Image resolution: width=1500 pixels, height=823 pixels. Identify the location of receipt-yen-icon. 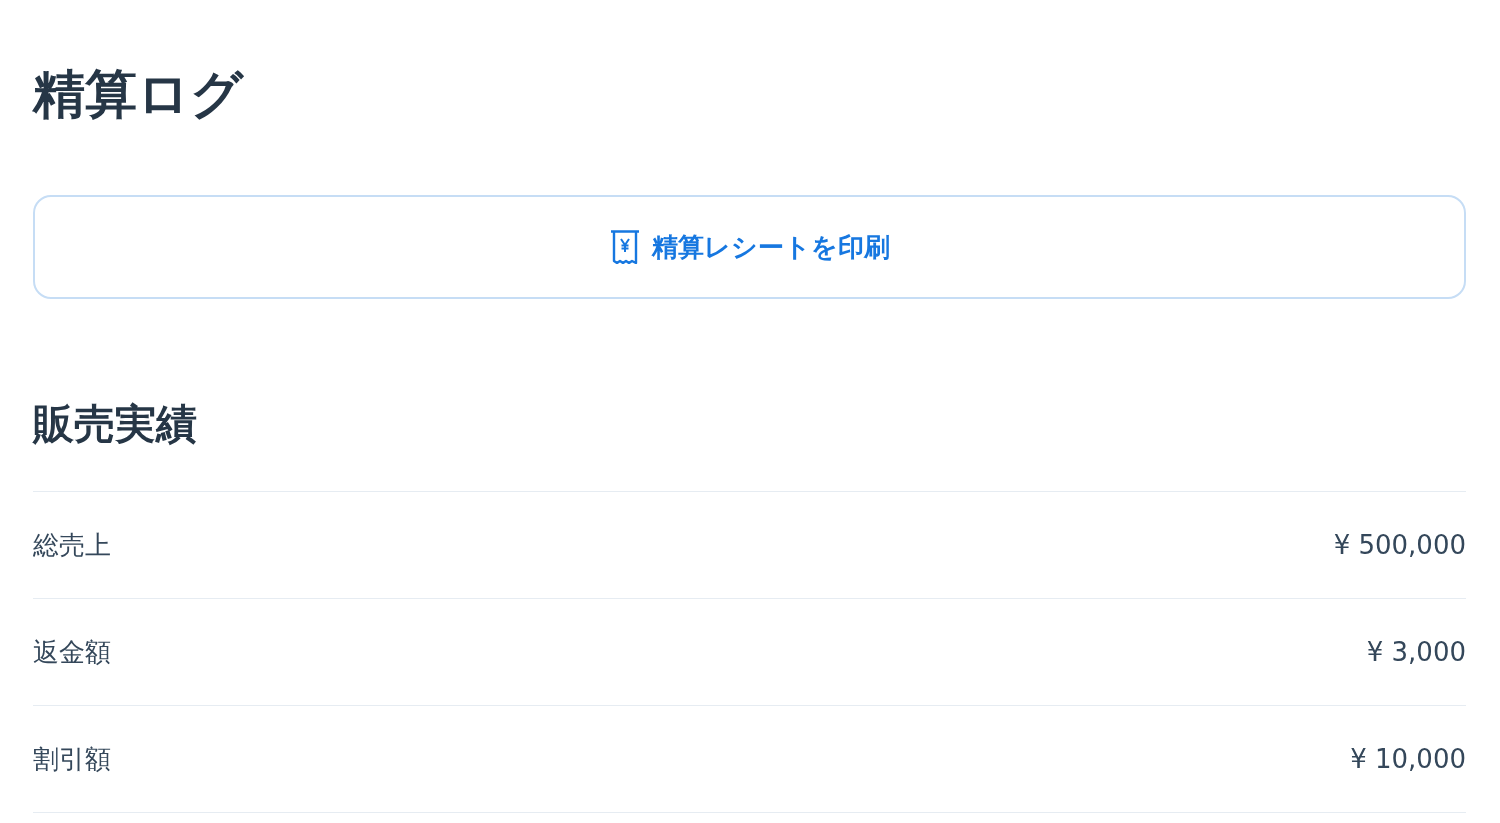
(624, 247).